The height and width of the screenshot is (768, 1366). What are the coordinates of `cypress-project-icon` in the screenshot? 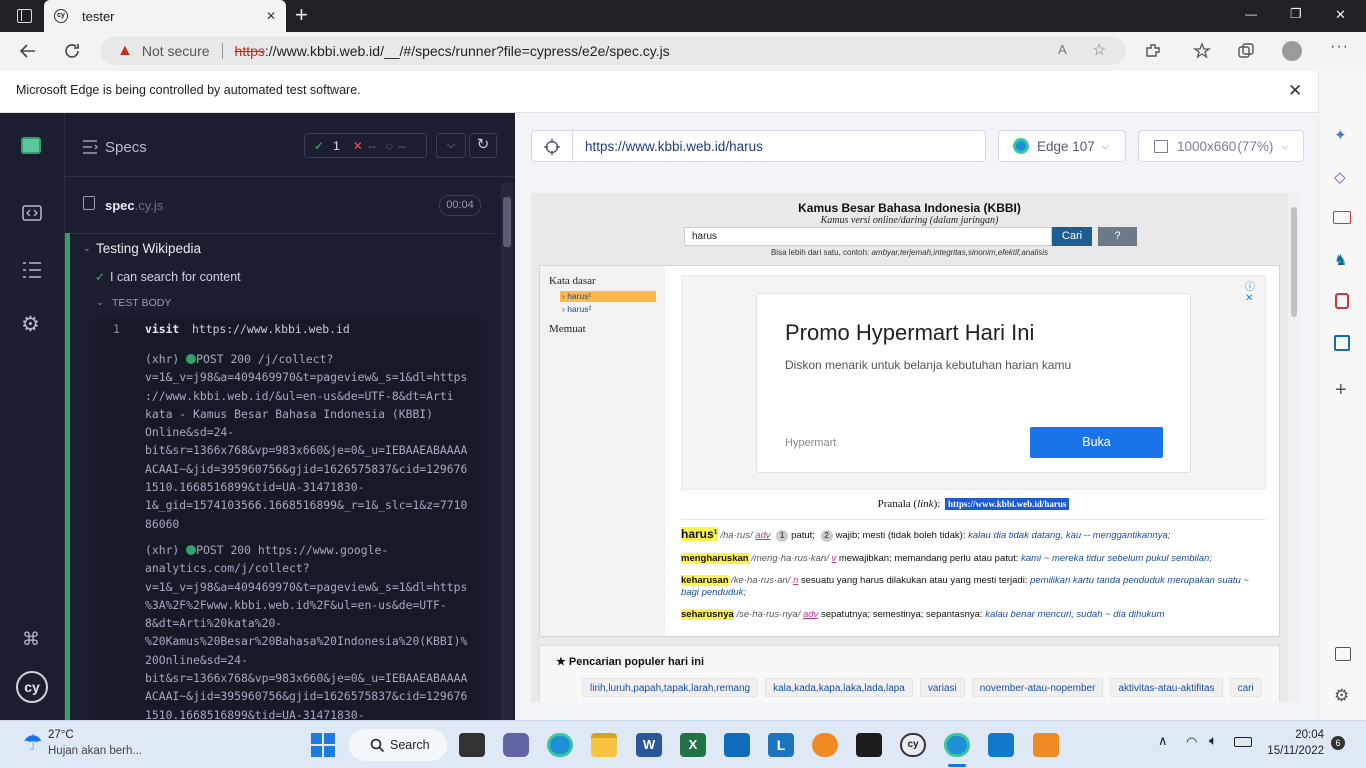 It's located at (31, 145).